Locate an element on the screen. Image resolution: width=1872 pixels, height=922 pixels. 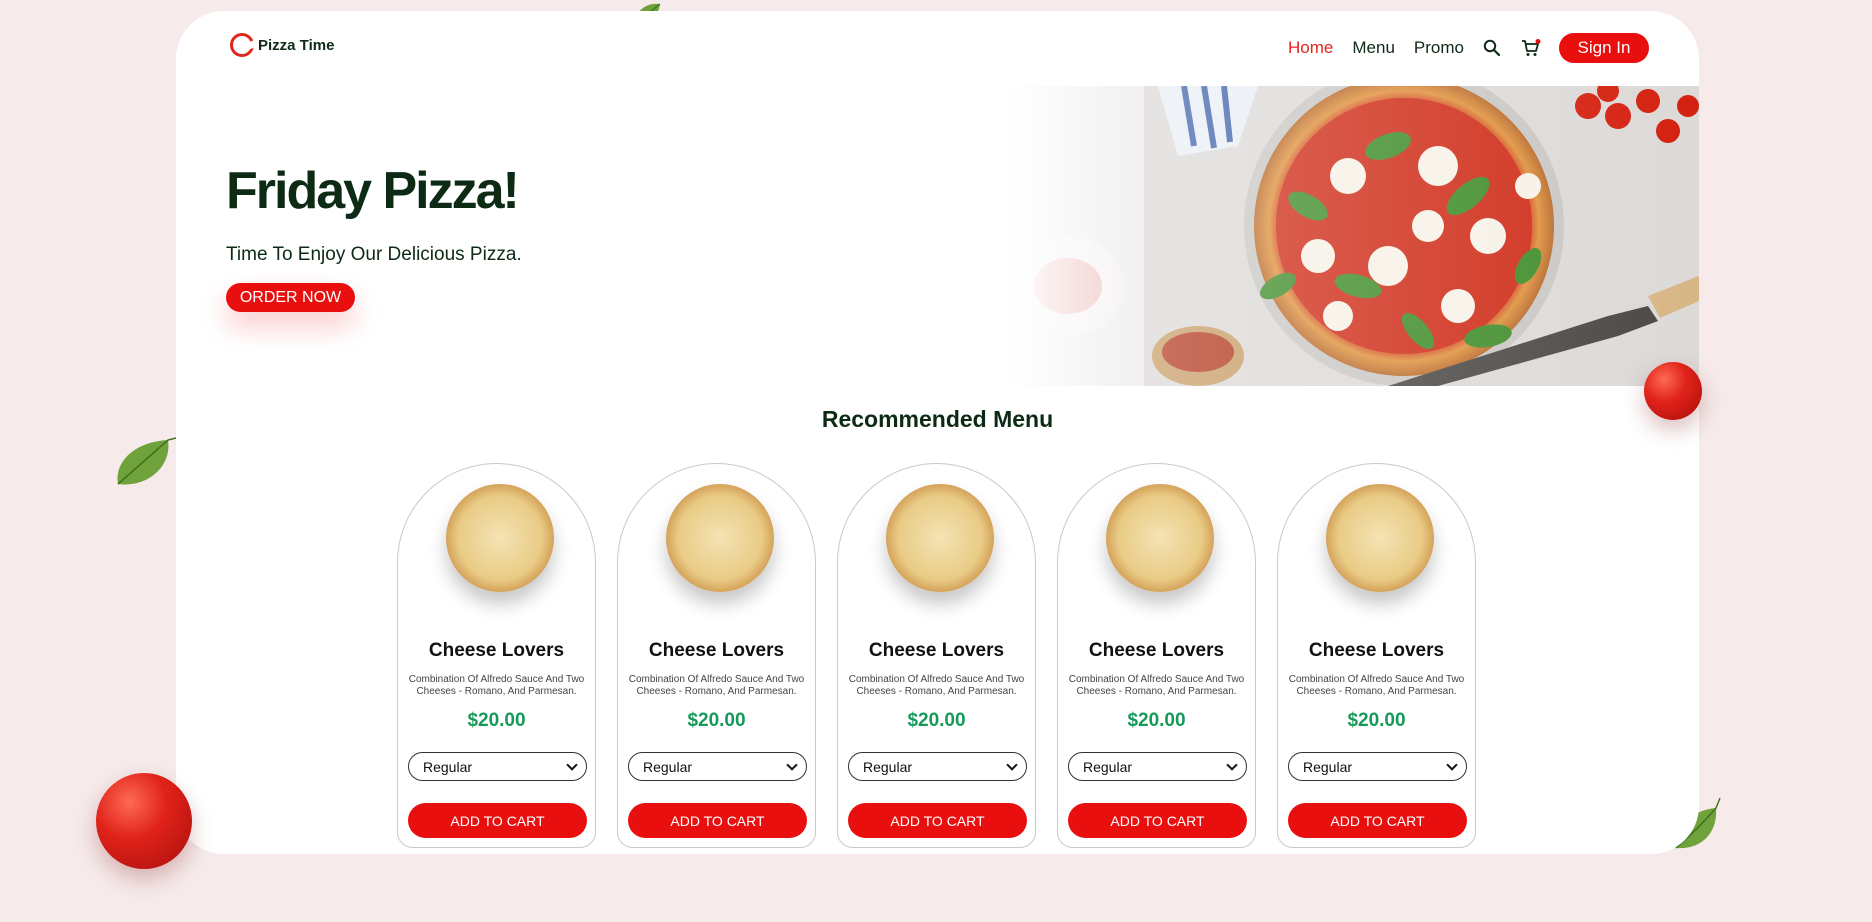
search-icon is located at coordinates (1492, 48).